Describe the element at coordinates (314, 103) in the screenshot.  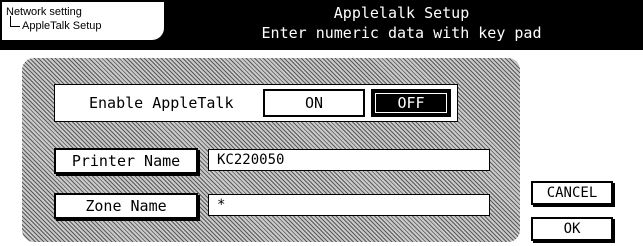
I see `appletalk-on-button: ON` at that location.